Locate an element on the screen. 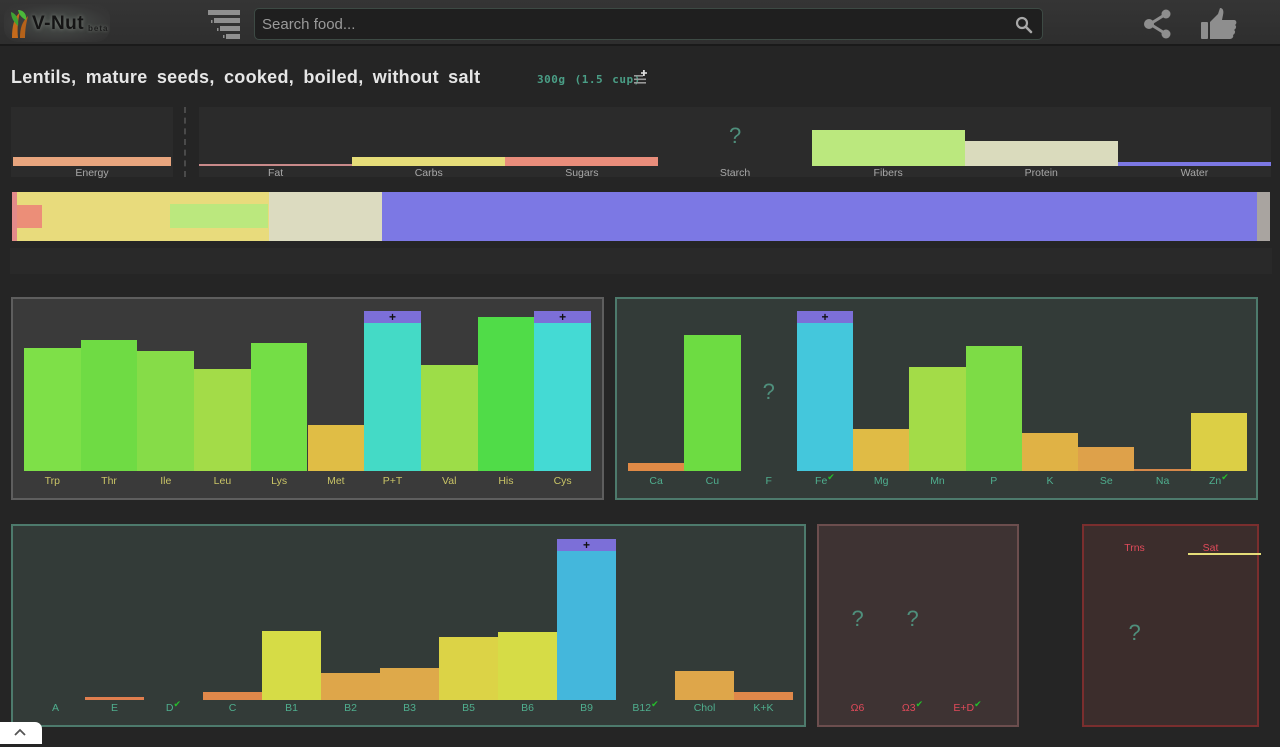 The height and width of the screenshot is (747, 1280). bar-label-text: D is located at coordinates (169, 708).